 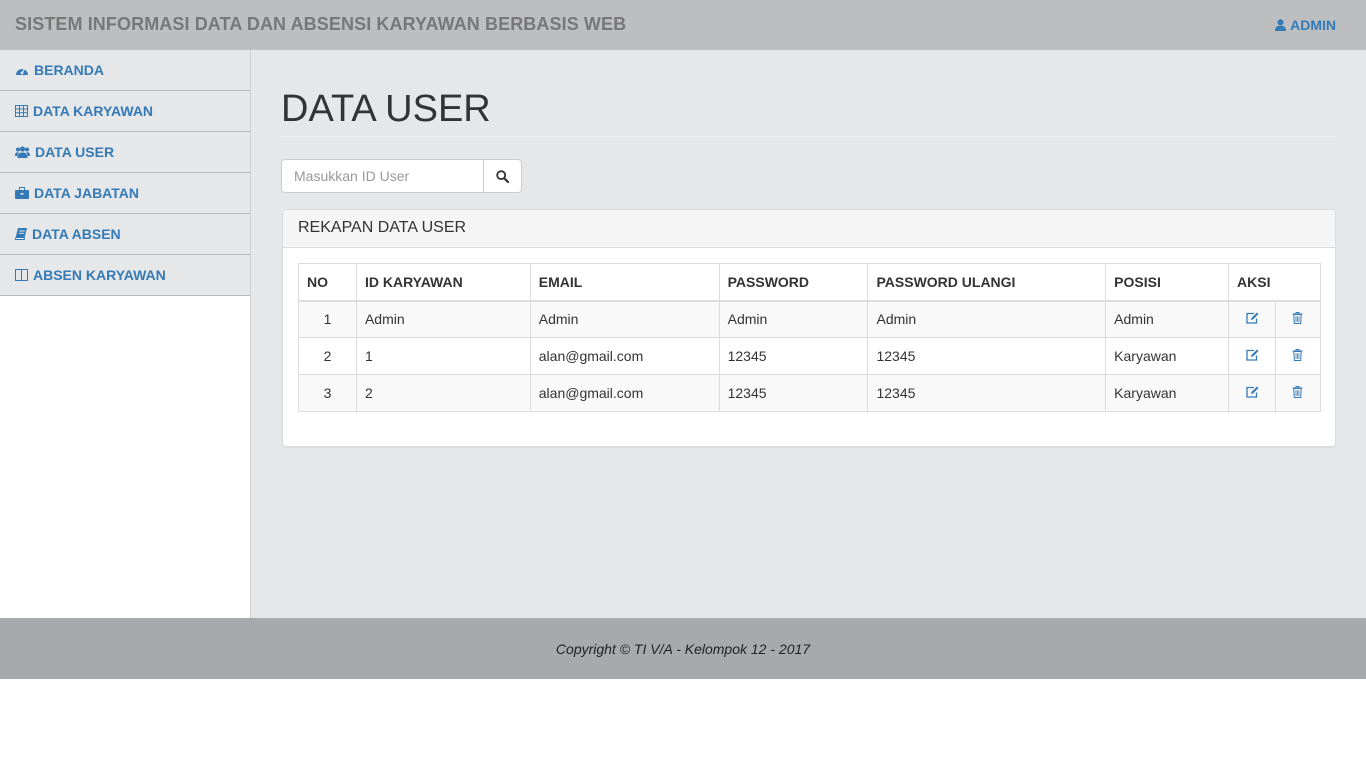 What do you see at coordinates (327, 393) in the screenshot?
I see `cell-no: 3` at bounding box center [327, 393].